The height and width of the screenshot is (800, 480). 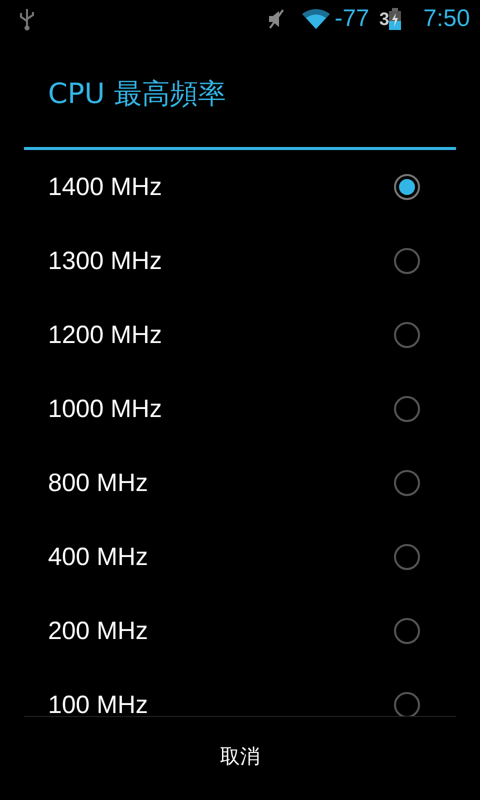 I want to click on cancel-button: 取消, so click(x=240, y=756).